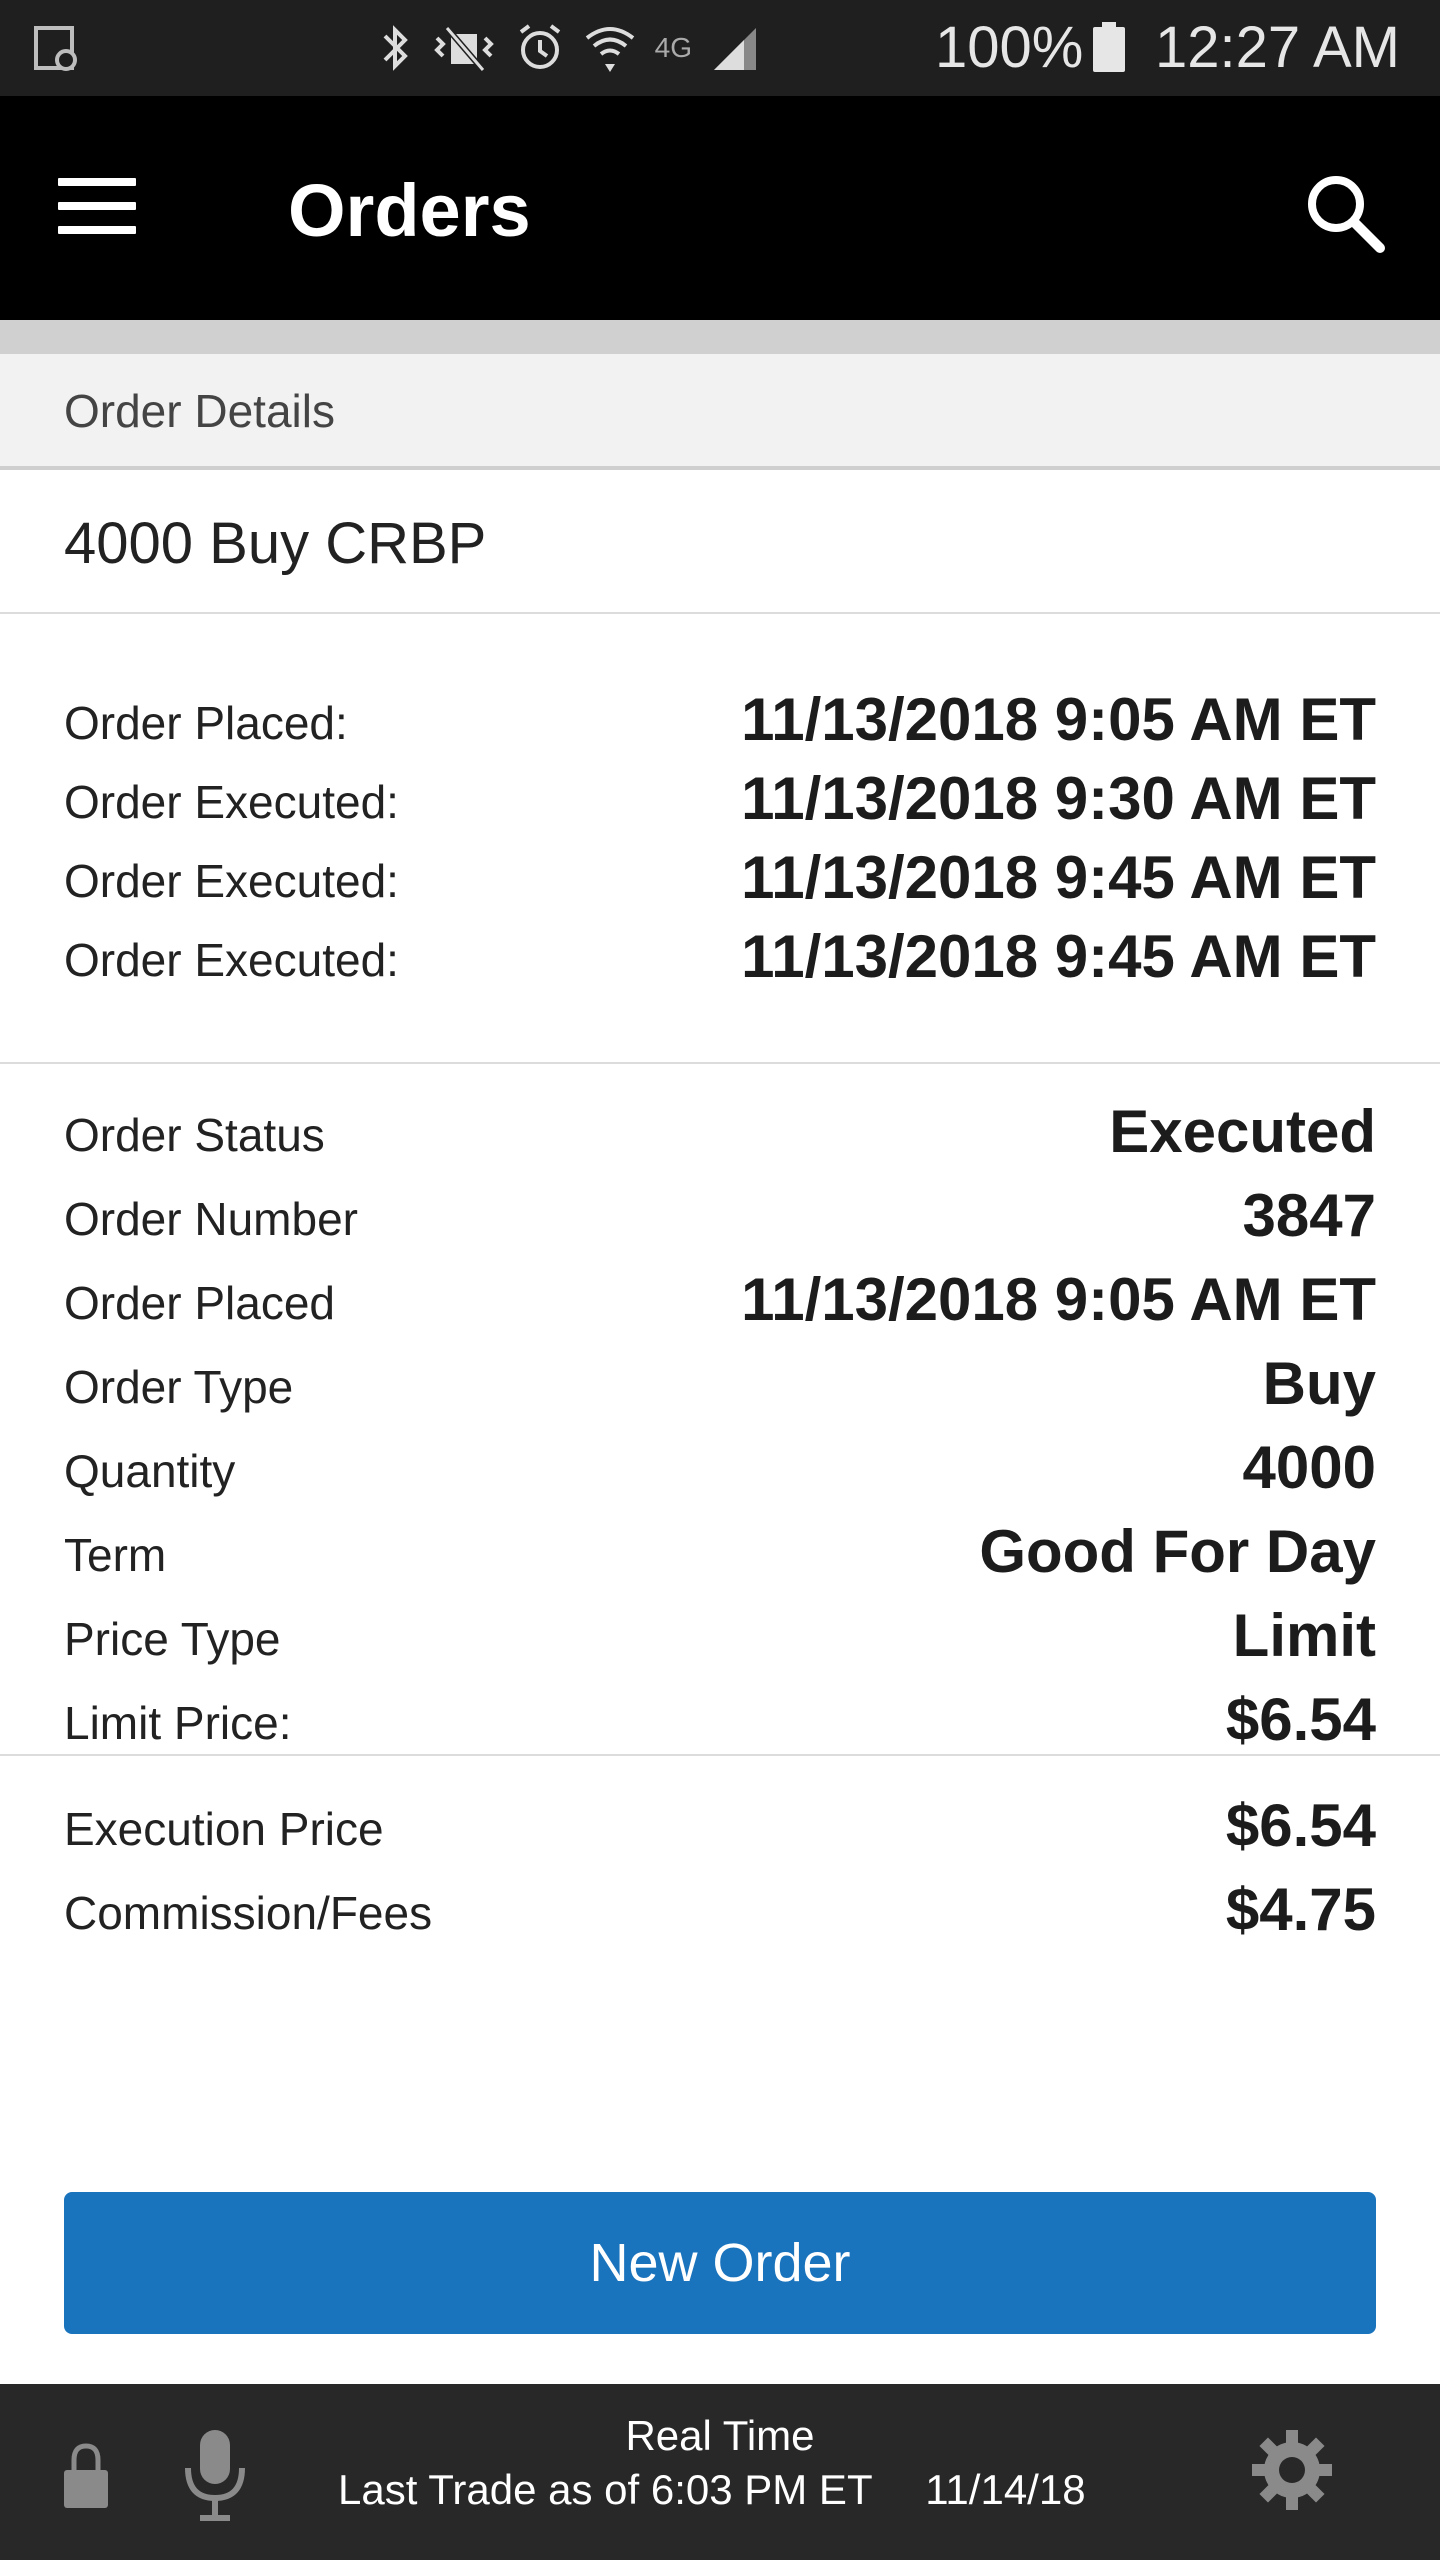 This screenshot has height=2560, width=1440. Describe the element at coordinates (720, 1467) in the screenshot. I see `detail-row: Quantity 4000` at that location.